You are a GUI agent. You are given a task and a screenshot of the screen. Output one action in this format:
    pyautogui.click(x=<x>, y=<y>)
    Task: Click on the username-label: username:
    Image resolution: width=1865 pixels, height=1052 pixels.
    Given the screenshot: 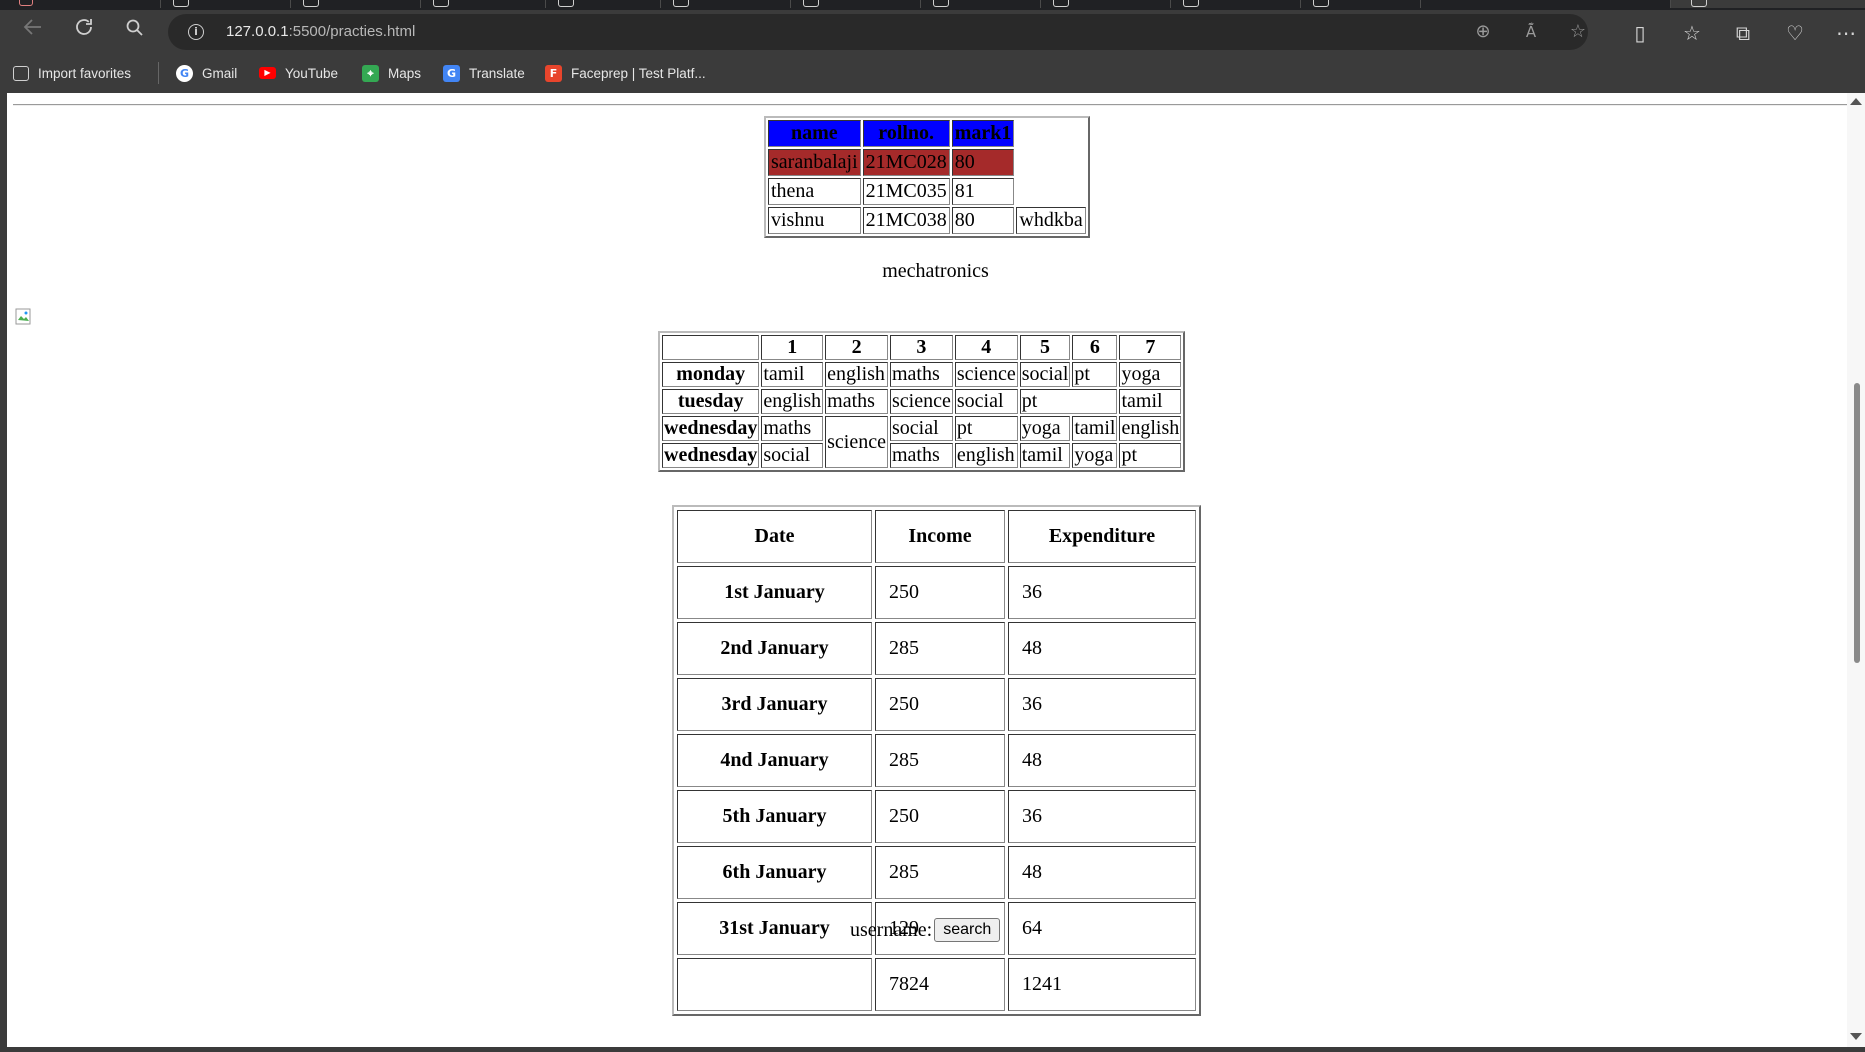 What is the action you would take?
    pyautogui.click(x=891, y=929)
    